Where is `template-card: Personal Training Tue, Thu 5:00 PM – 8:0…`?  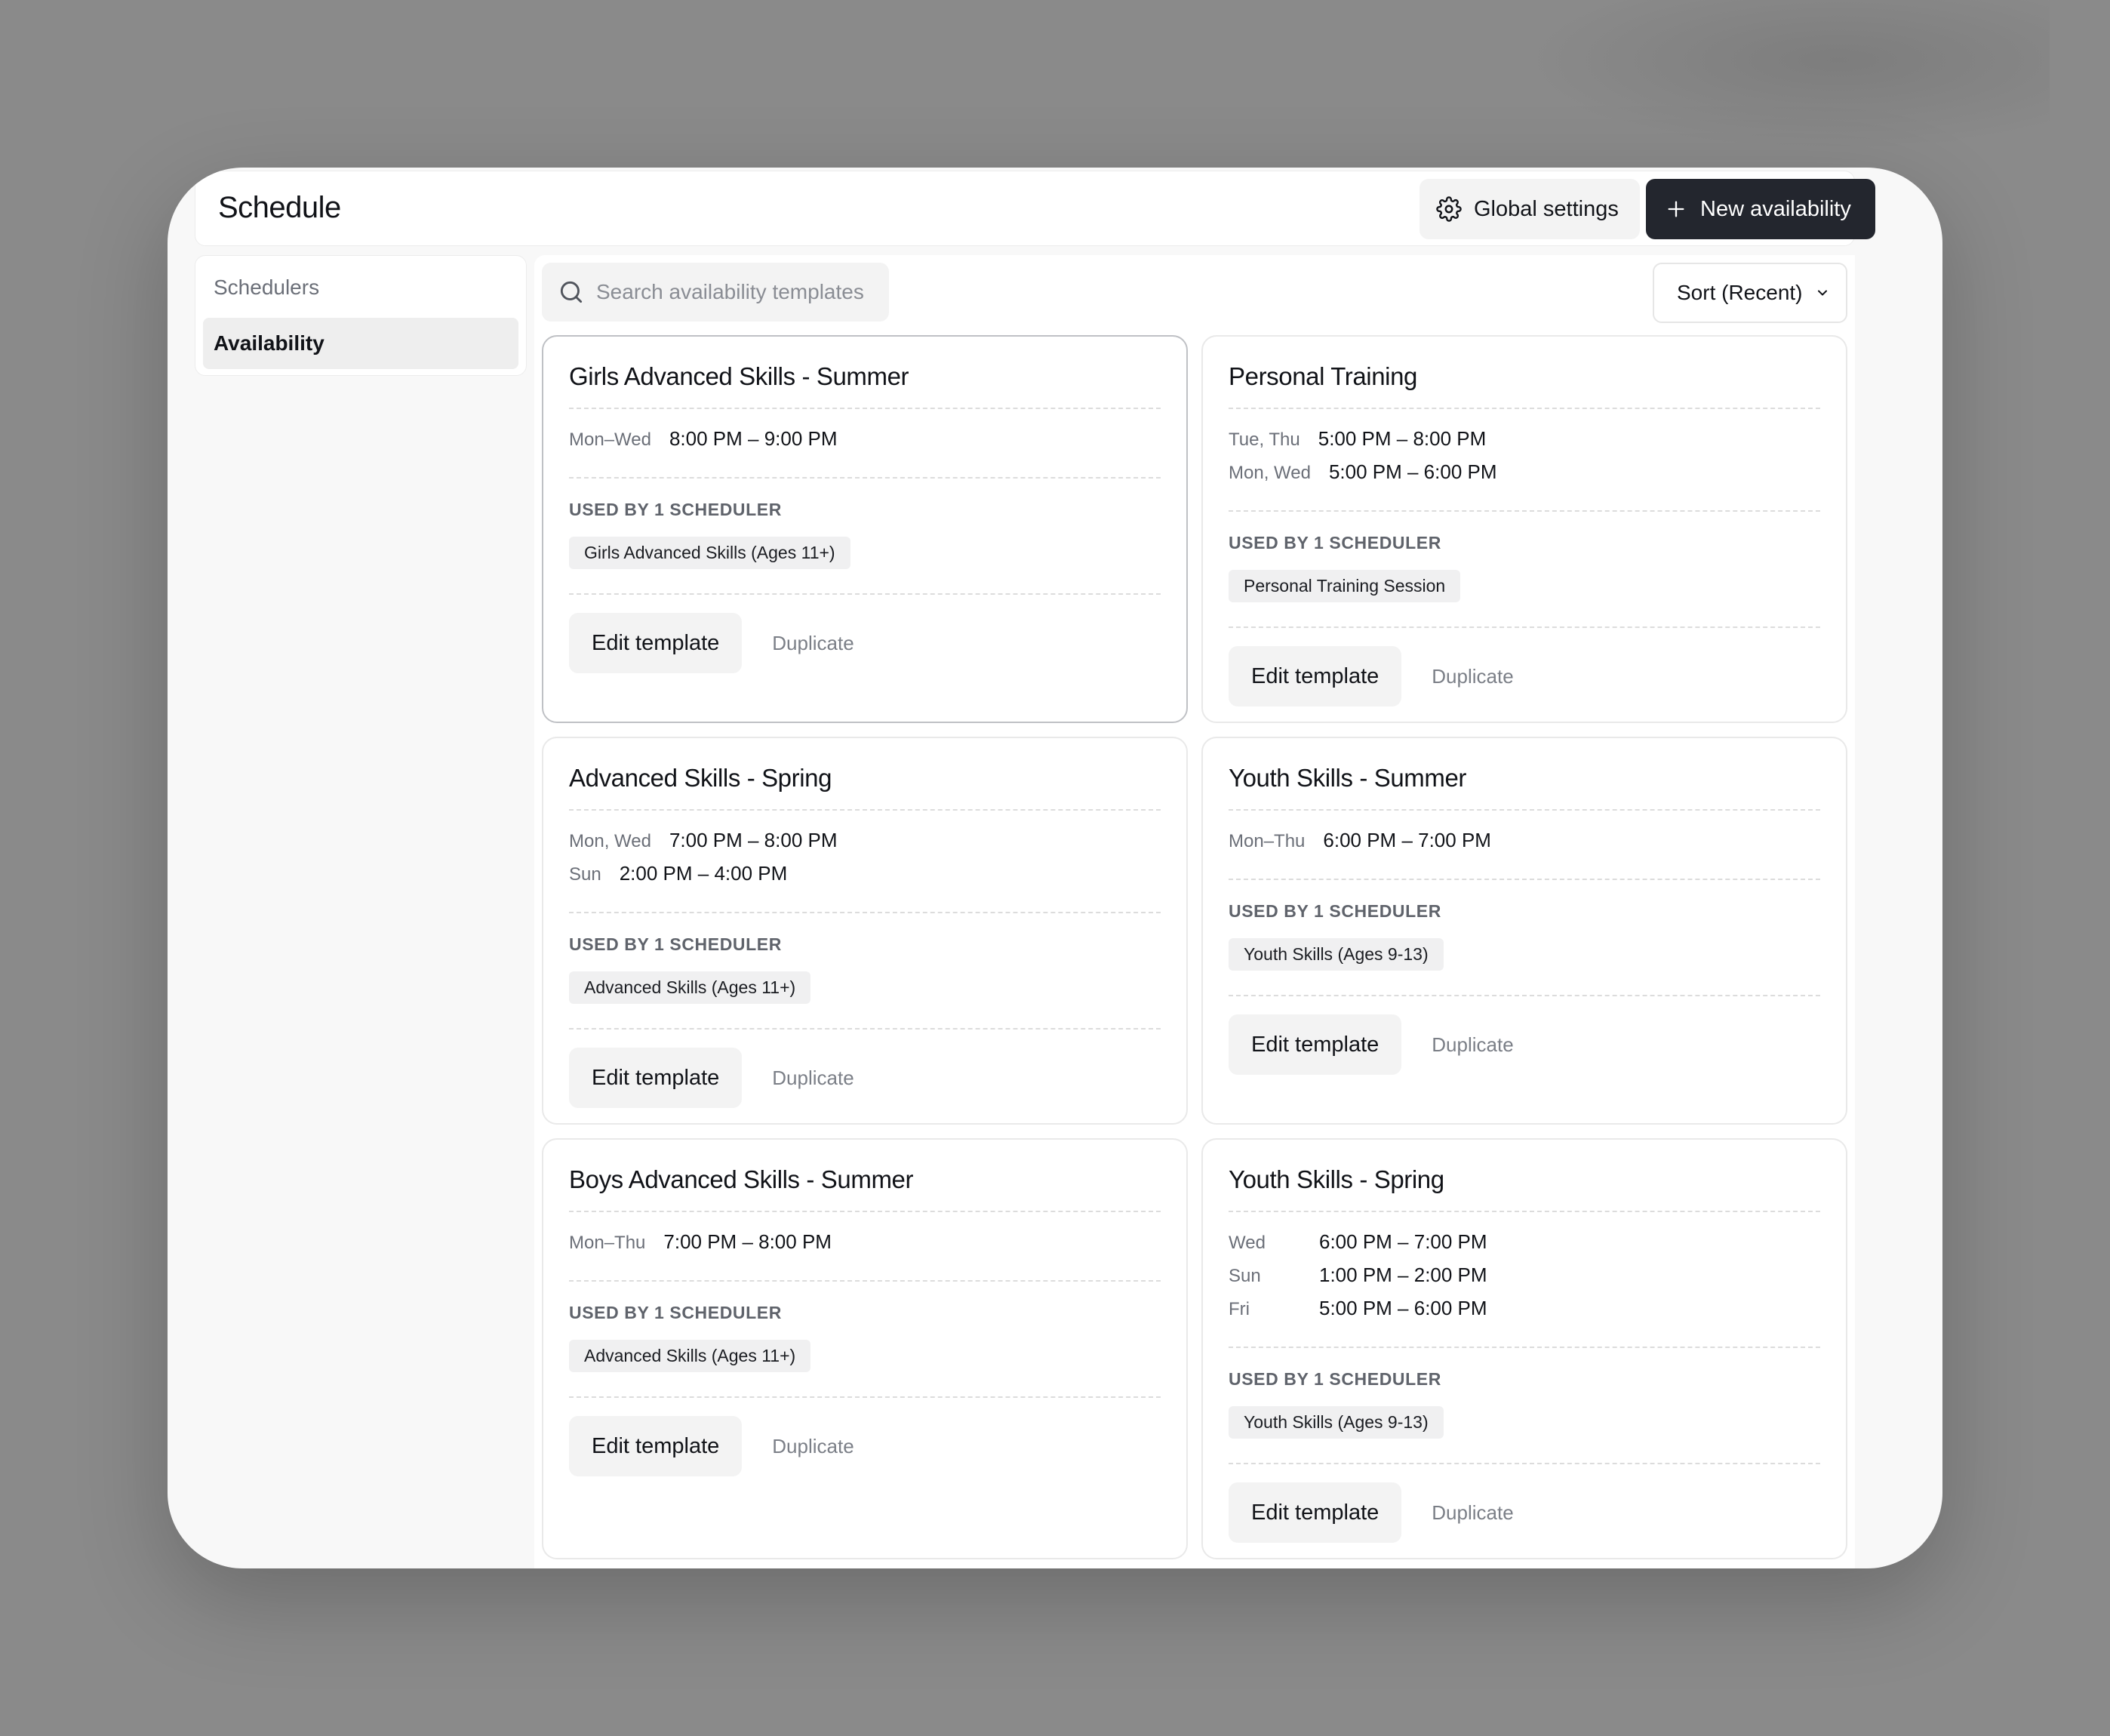
template-card: Personal Training Tue, Thu 5:00 PM – 8:0… is located at coordinates (1524, 529).